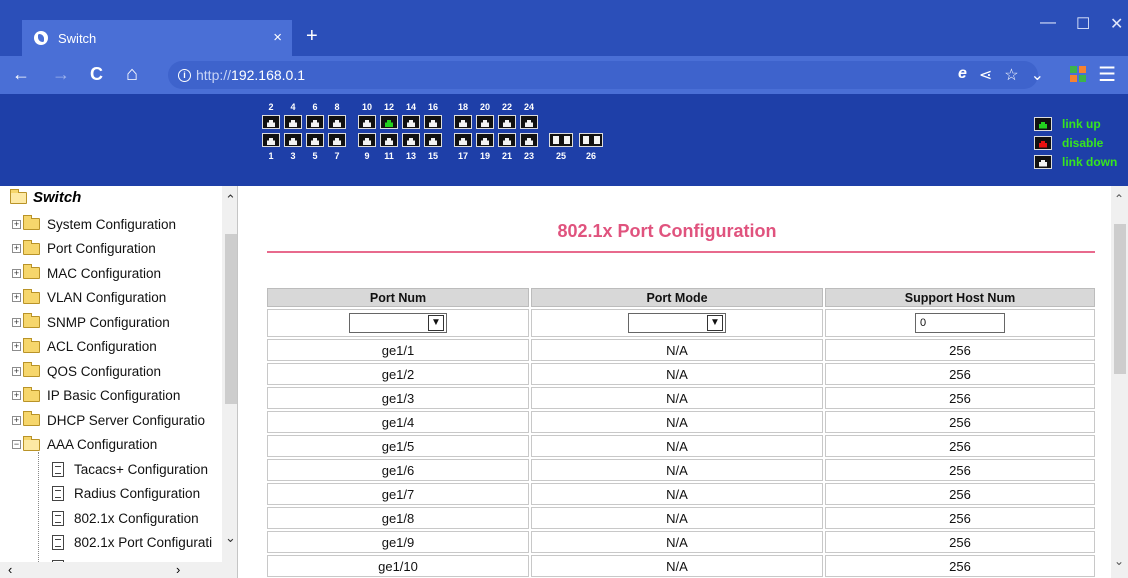 The height and width of the screenshot is (578, 1128). I want to click on table-row: ge1/9 N/A 256, so click(681, 542).